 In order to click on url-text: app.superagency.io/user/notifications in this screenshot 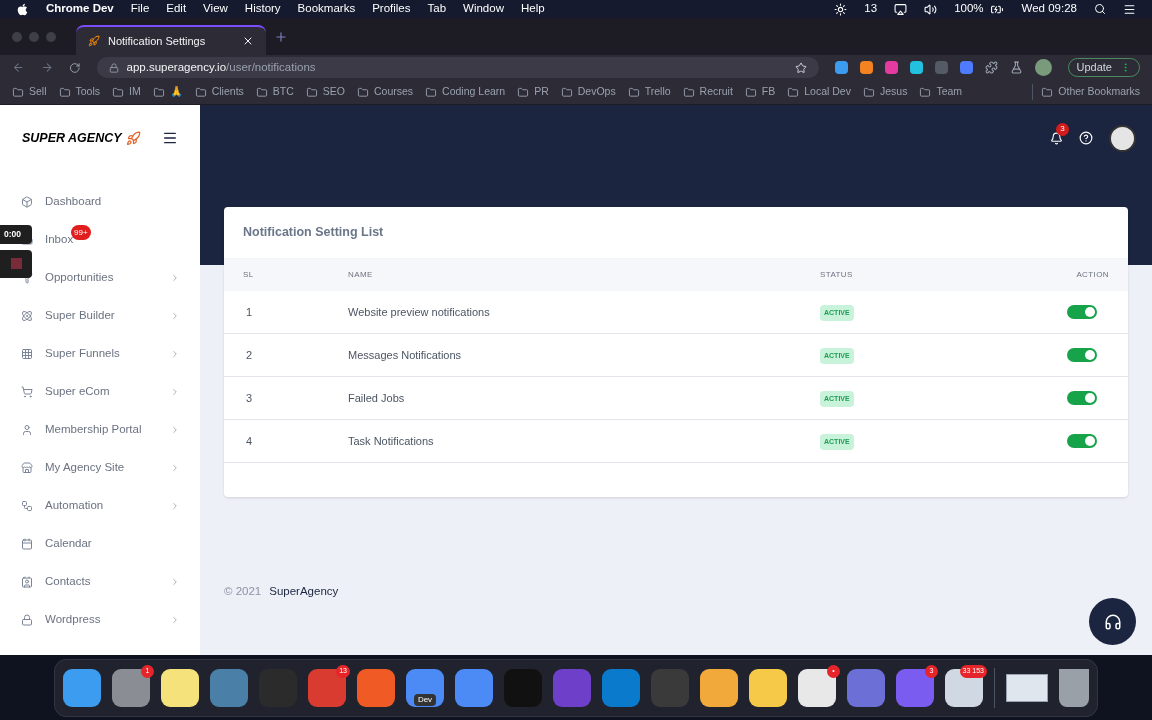, I will do `click(221, 67)`.